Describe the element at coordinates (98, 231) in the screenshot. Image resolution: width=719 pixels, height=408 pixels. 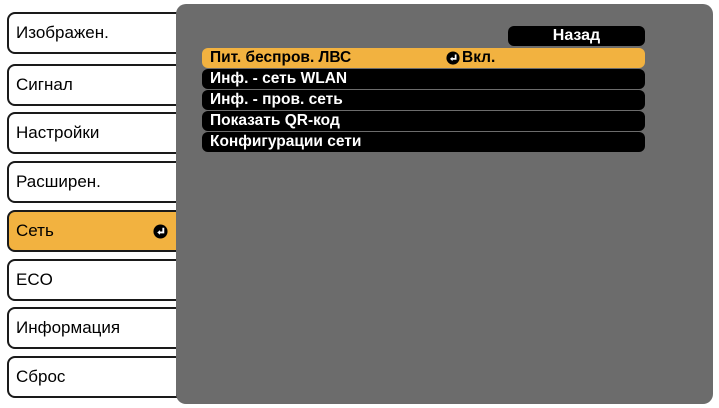
I see `sidebar-item-network: Сеть` at that location.